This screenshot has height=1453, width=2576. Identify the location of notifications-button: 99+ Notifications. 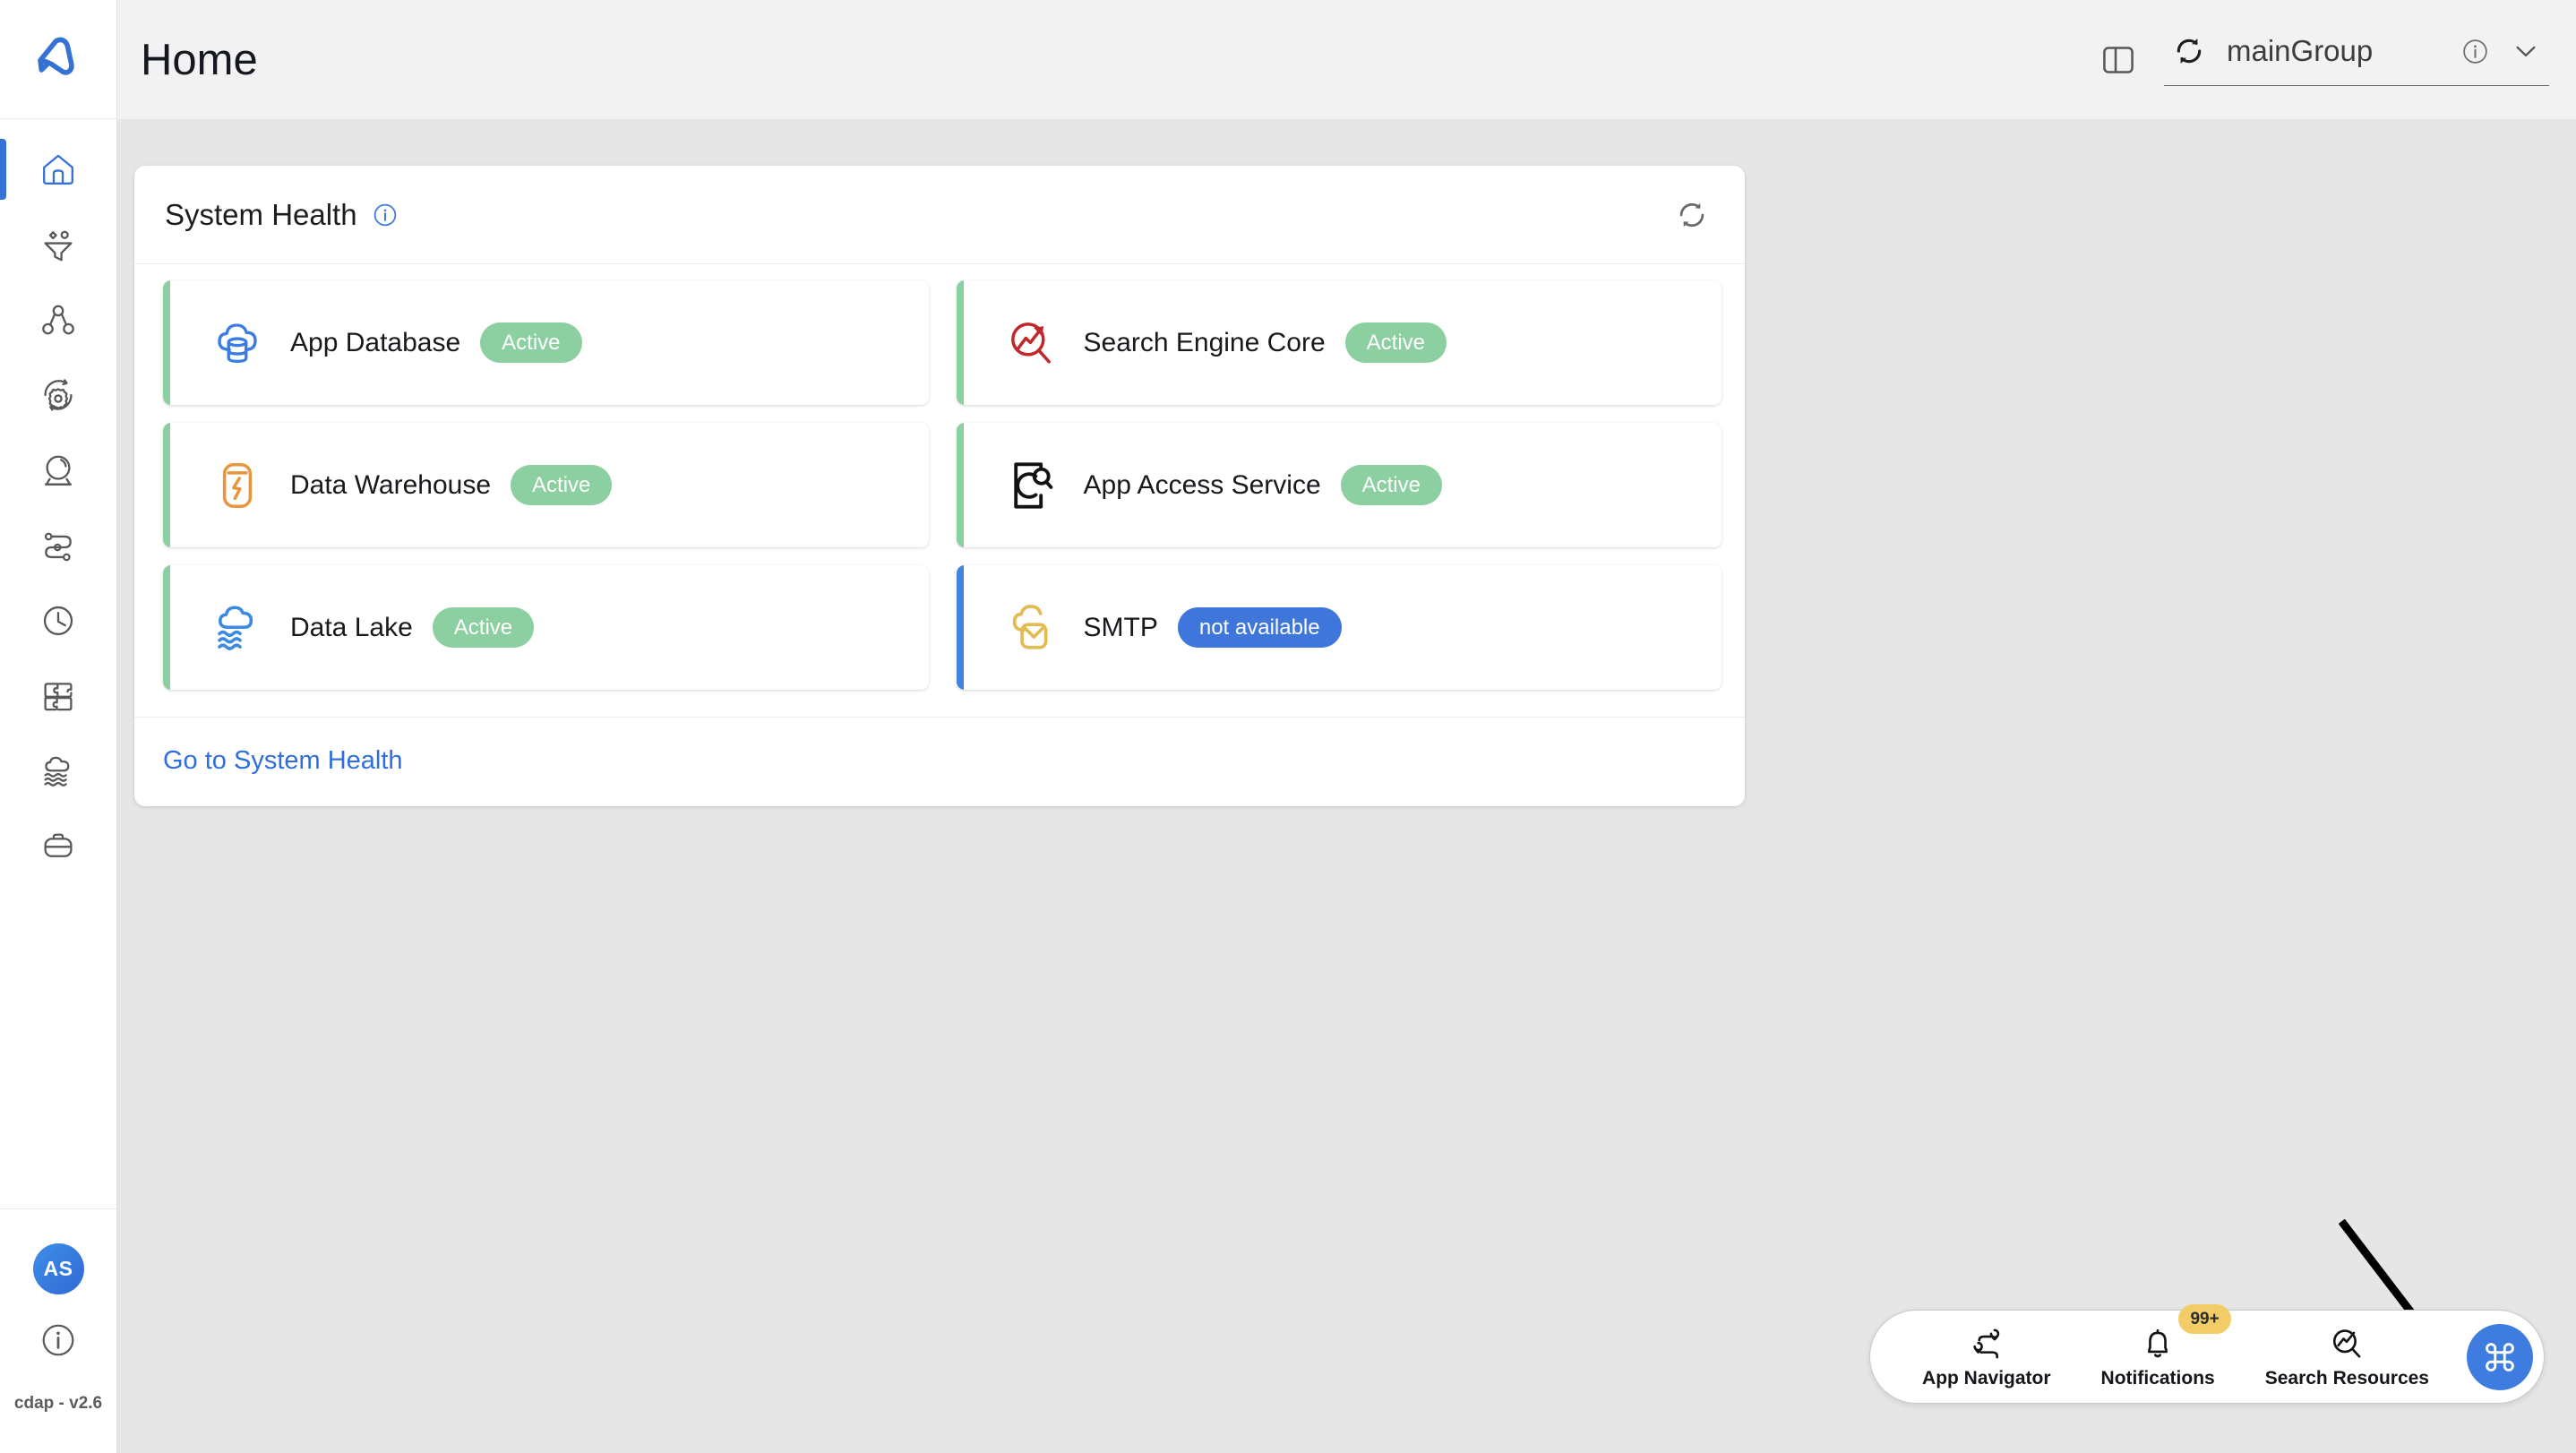
(2158, 1347).